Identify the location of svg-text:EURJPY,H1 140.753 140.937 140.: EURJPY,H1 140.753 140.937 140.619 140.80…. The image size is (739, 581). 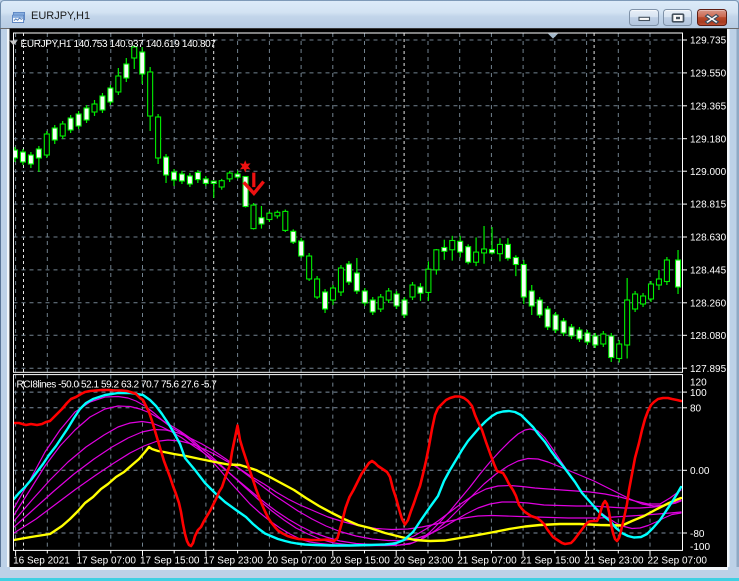
(119, 44).